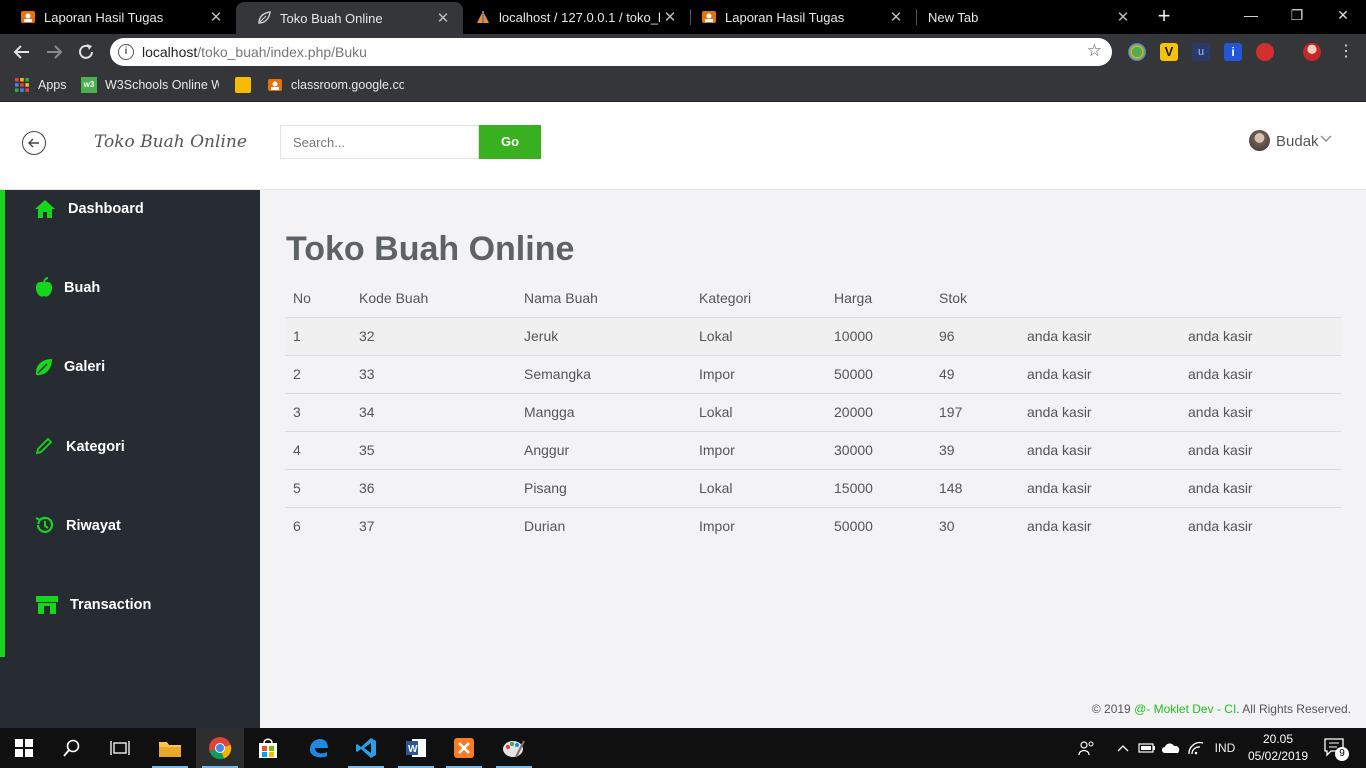  I want to click on table-cell: 3, so click(318, 412).